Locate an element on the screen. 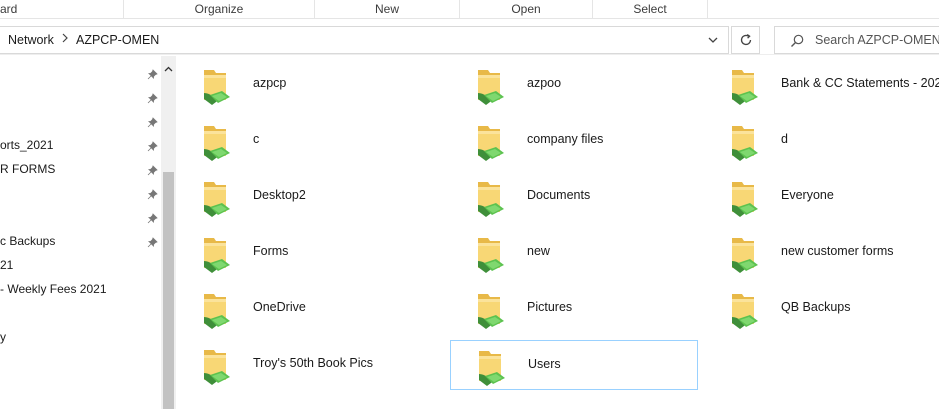  search-input: Search AZPCP-OMEN is located at coordinates (877, 40).